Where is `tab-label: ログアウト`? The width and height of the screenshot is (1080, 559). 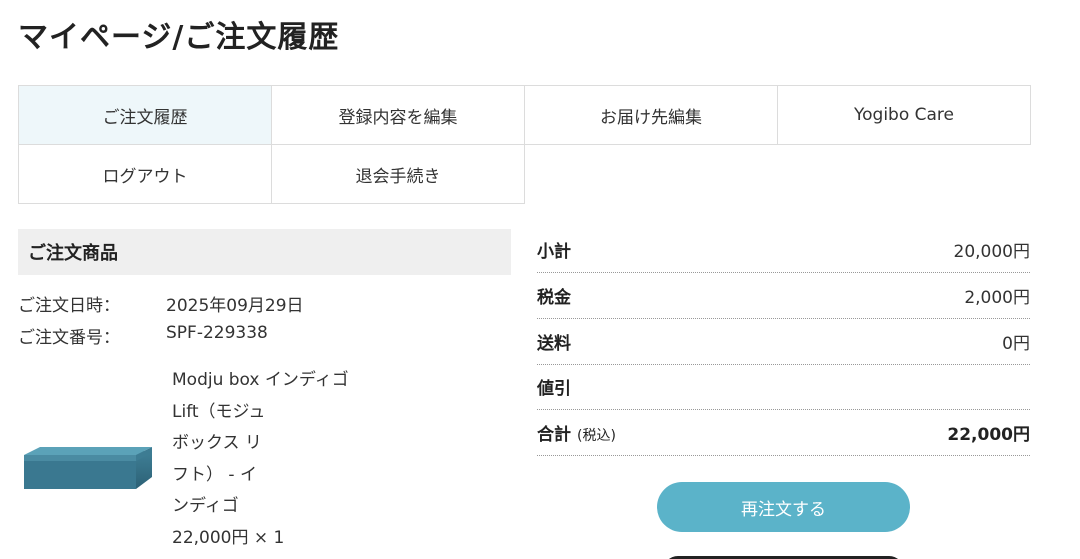 tab-label: ログアウト is located at coordinates (145, 176).